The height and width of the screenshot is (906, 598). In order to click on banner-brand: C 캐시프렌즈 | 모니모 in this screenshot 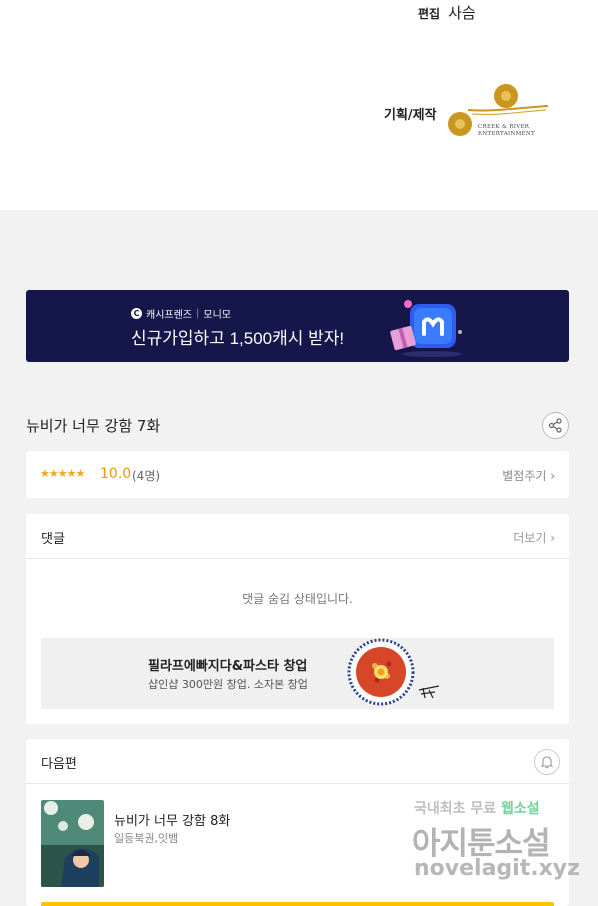, I will do `click(181, 313)`.